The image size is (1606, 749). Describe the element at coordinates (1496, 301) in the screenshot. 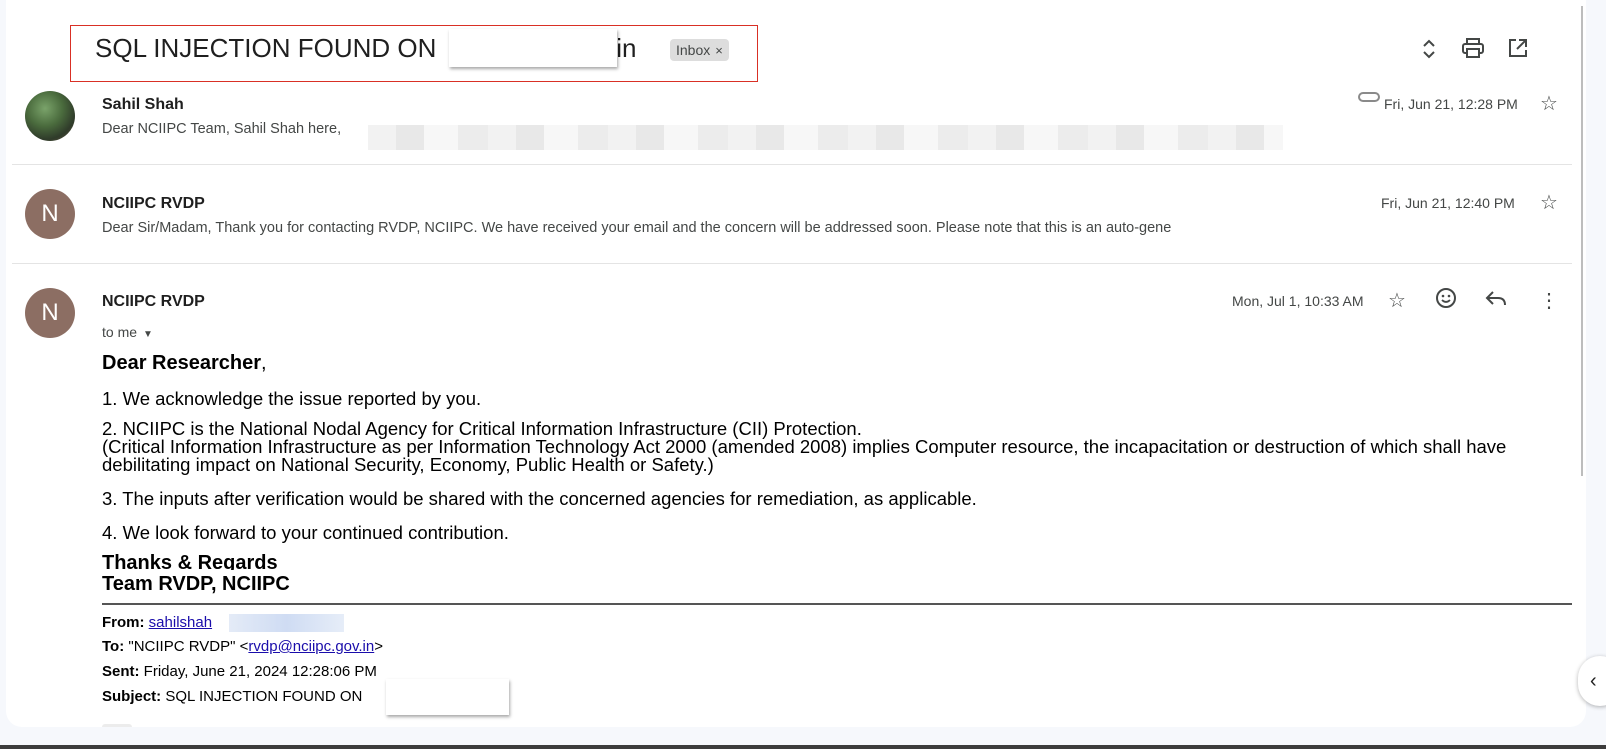

I see `reply-icon` at that location.